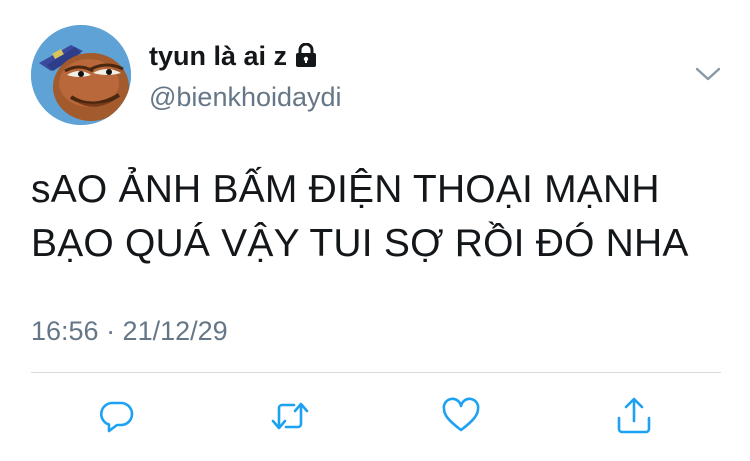 Image resolution: width=750 pixels, height=461 pixels. I want to click on retweet-icon, so click(290, 416).